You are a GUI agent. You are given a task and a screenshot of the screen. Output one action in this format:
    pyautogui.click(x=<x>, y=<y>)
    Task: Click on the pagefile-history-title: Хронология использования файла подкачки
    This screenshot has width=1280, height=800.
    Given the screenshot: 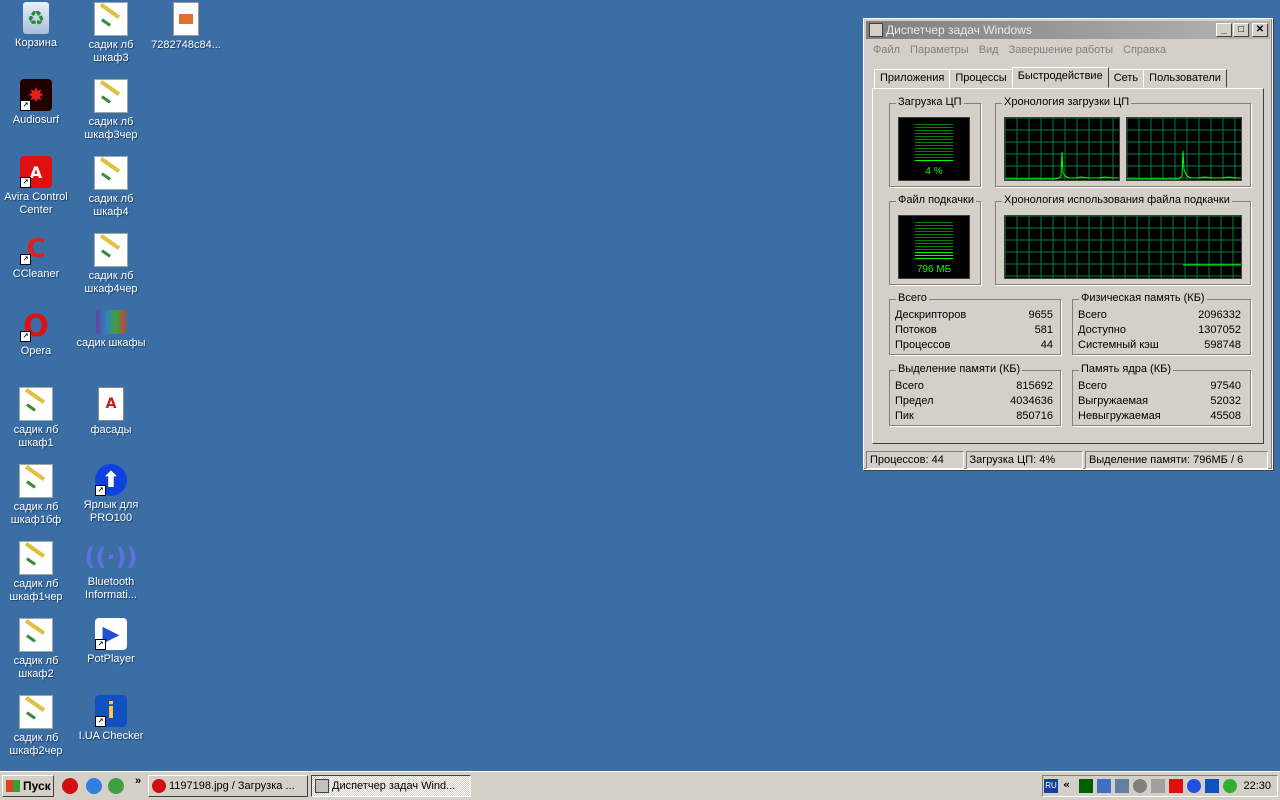 What is the action you would take?
    pyautogui.click(x=1117, y=200)
    